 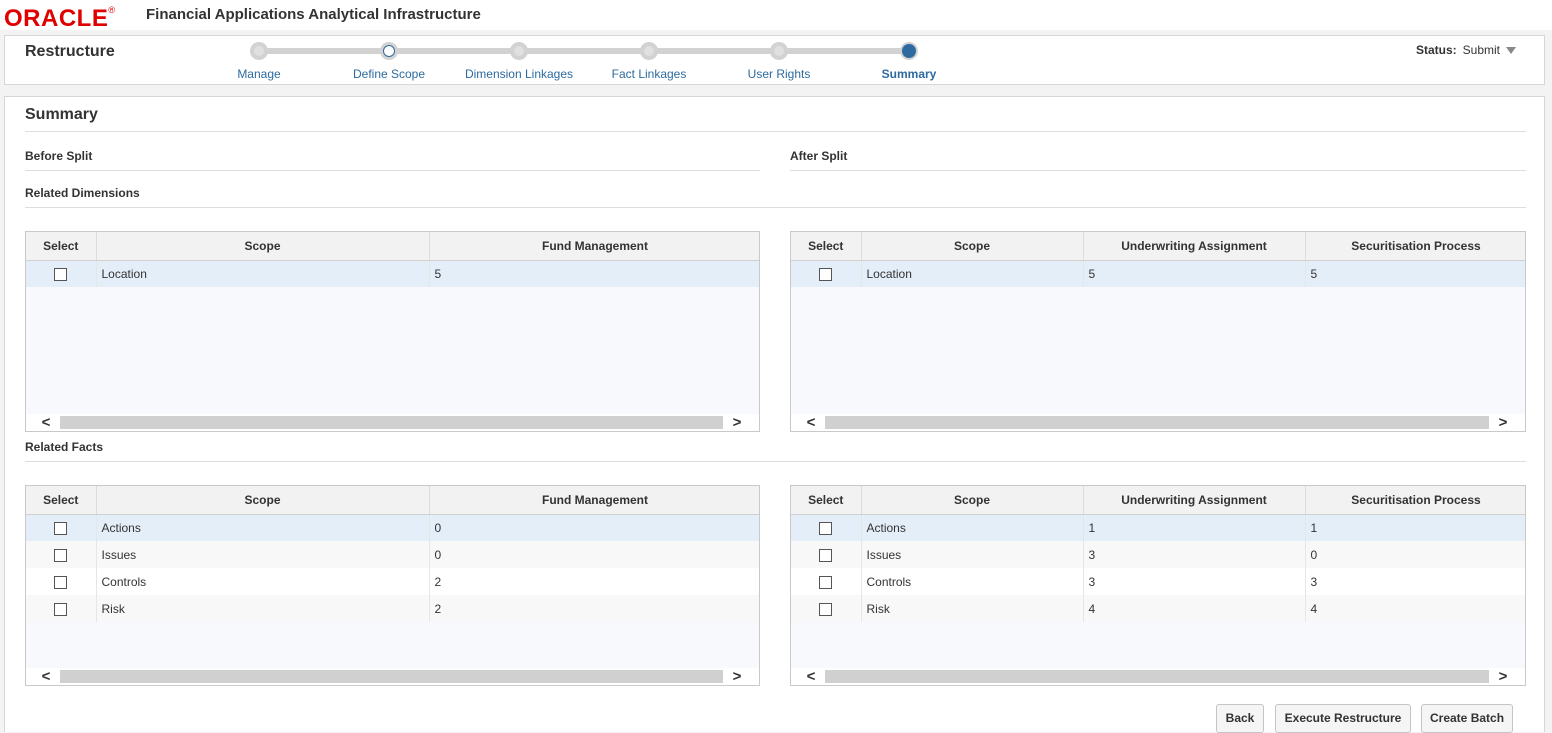 What do you see at coordinates (1466, 50) in the screenshot?
I see `status-dropdown: Status: Submit` at bounding box center [1466, 50].